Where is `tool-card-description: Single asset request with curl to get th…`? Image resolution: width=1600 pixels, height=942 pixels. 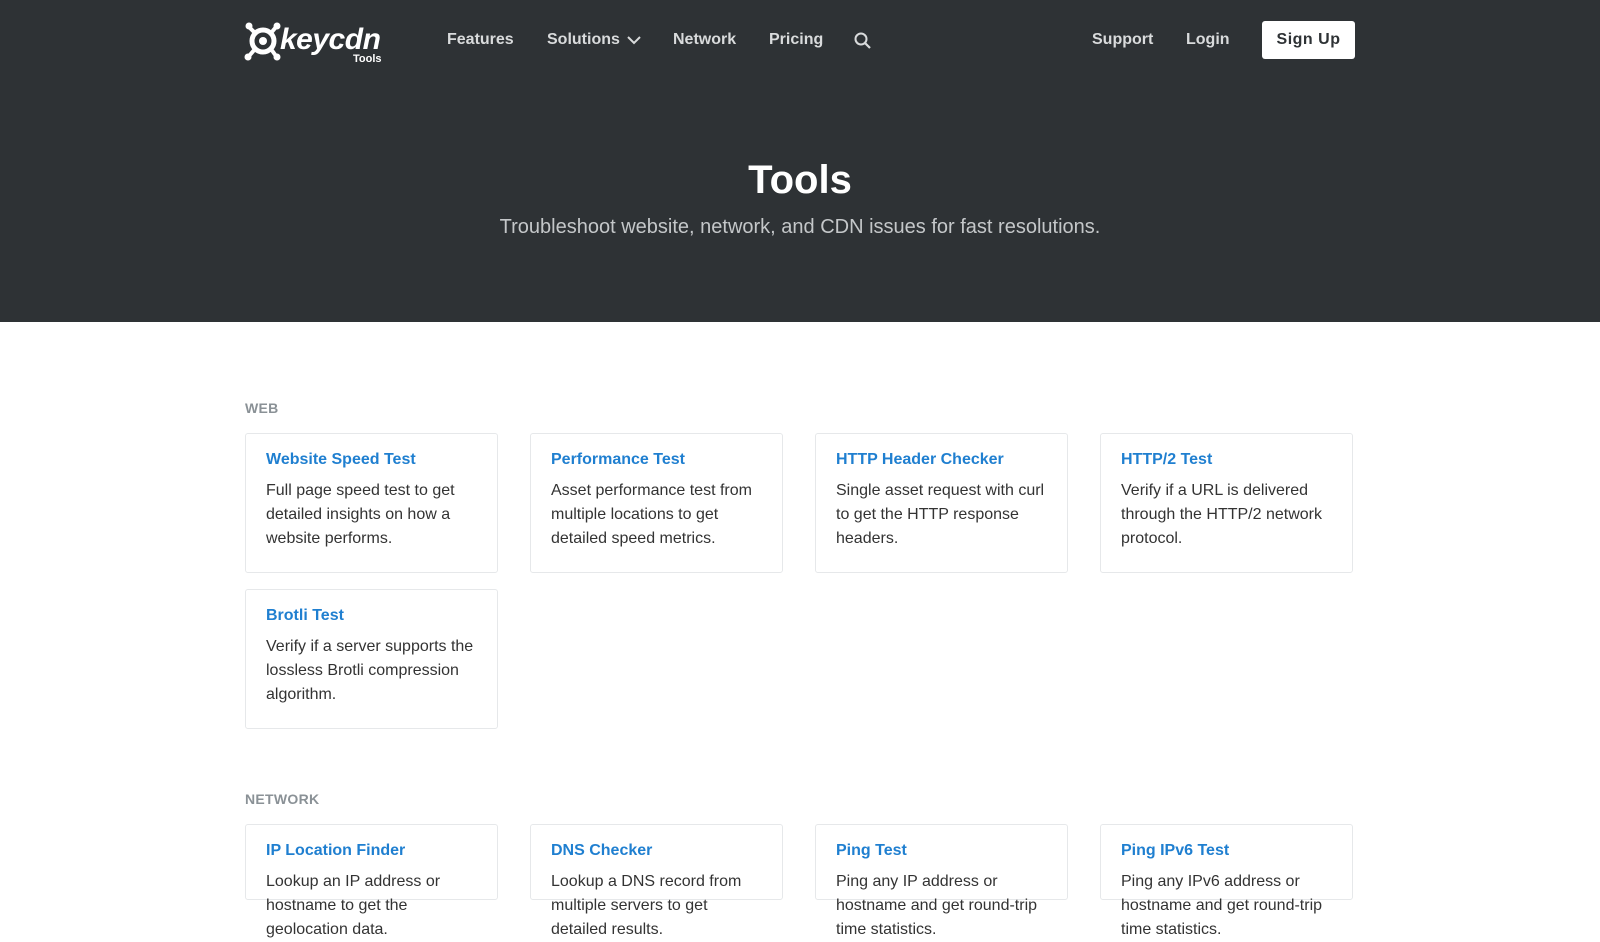
tool-card-description: Single asset request with curl to get th… is located at coordinates (940, 514).